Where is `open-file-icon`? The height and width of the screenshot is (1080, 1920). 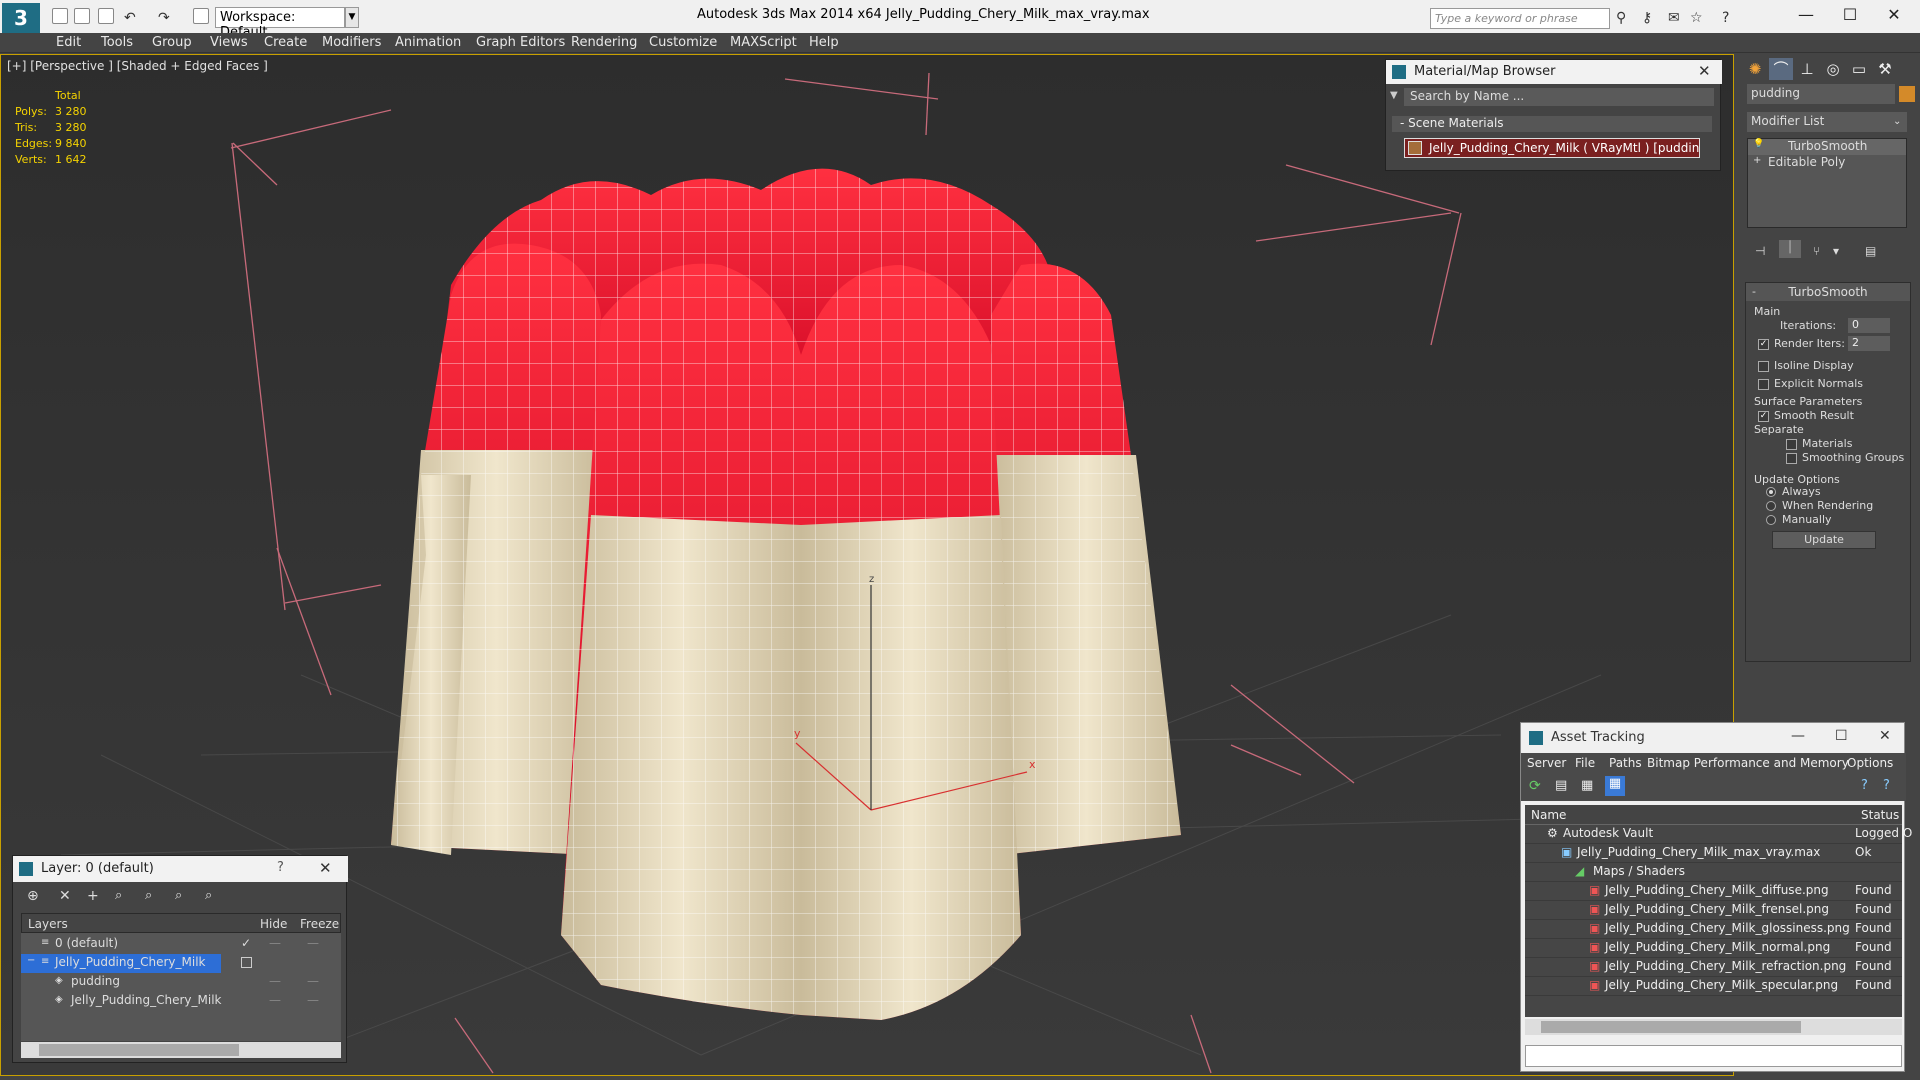 open-file-icon is located at coordinates (82, 16).